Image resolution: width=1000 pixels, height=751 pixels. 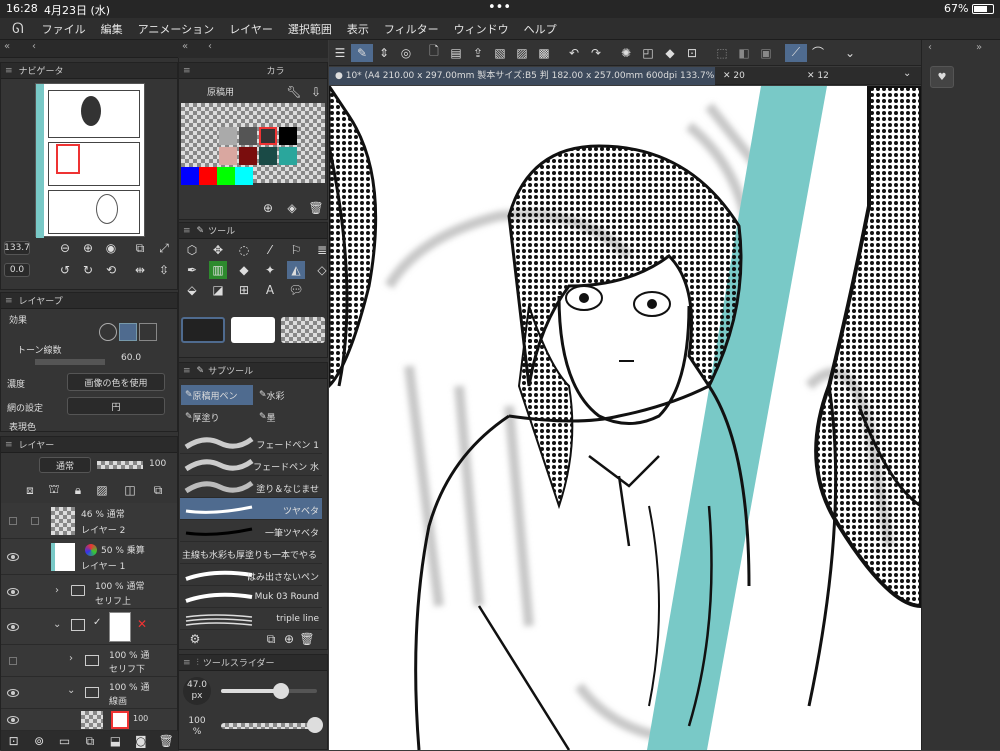 I want to click on menu-layer: レイヤー, so click(x=251, y=29).